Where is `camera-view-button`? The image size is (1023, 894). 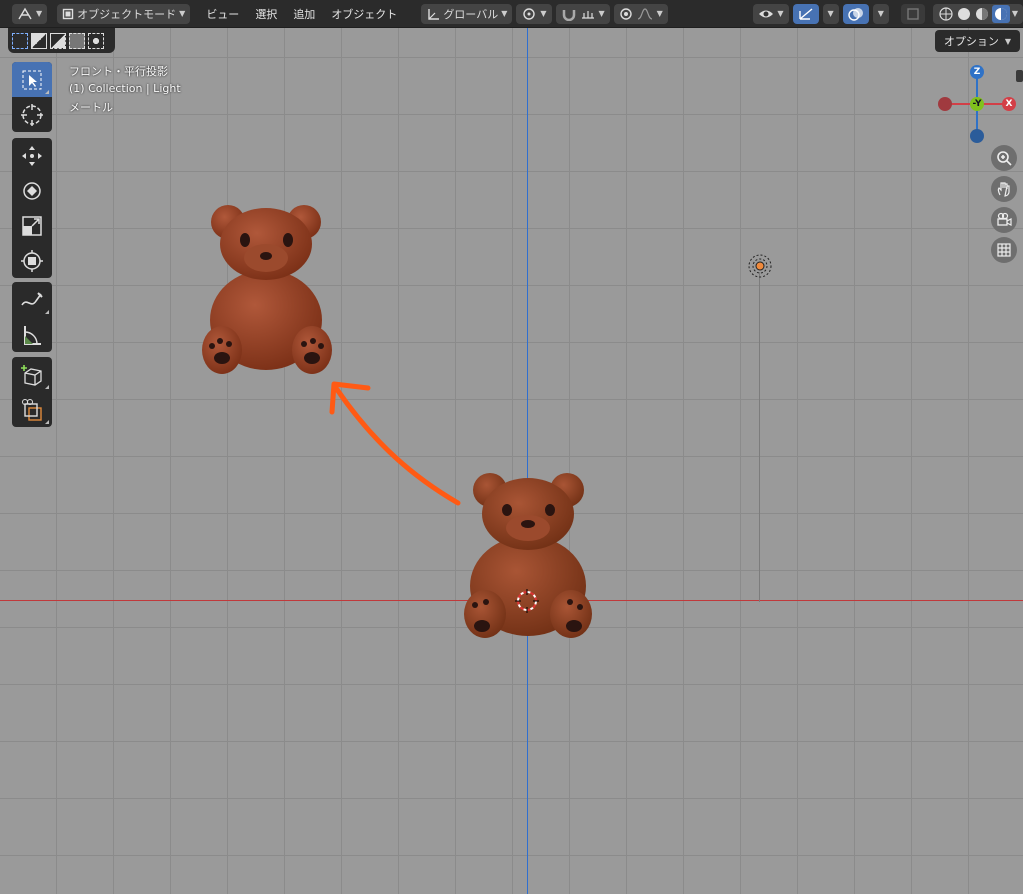 camera-view-button is located at coordinates (1004, 220).